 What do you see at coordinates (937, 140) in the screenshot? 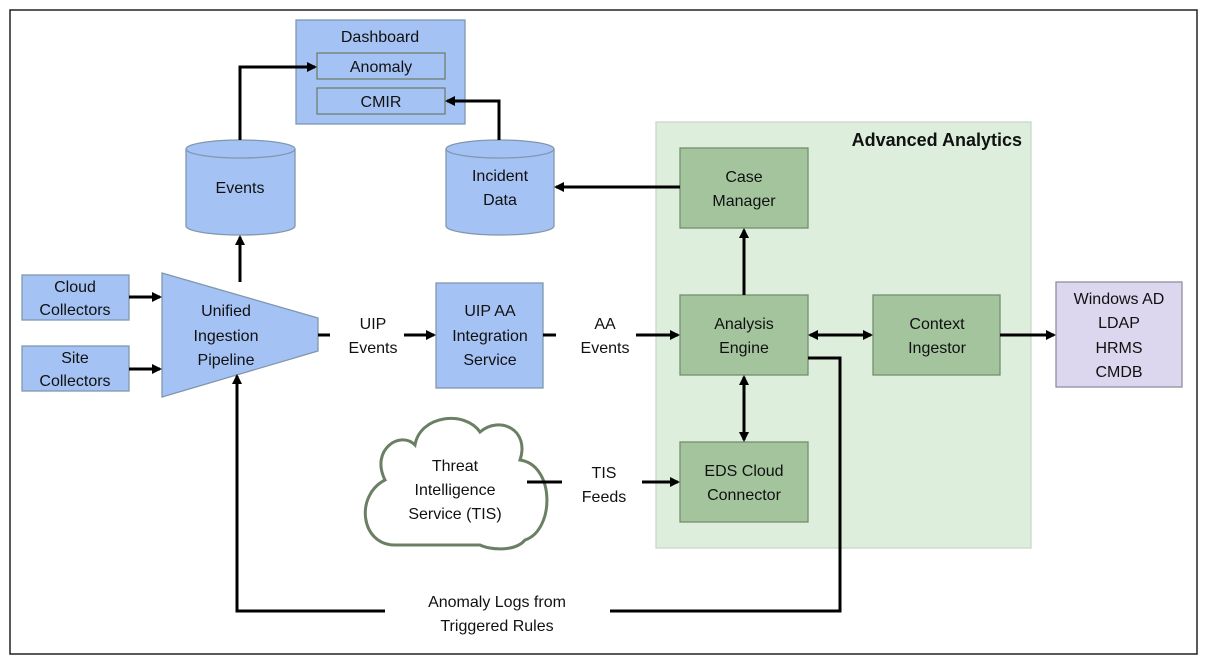
I see `group-title: Advanced Analytics` at bounding box center [937, 140].